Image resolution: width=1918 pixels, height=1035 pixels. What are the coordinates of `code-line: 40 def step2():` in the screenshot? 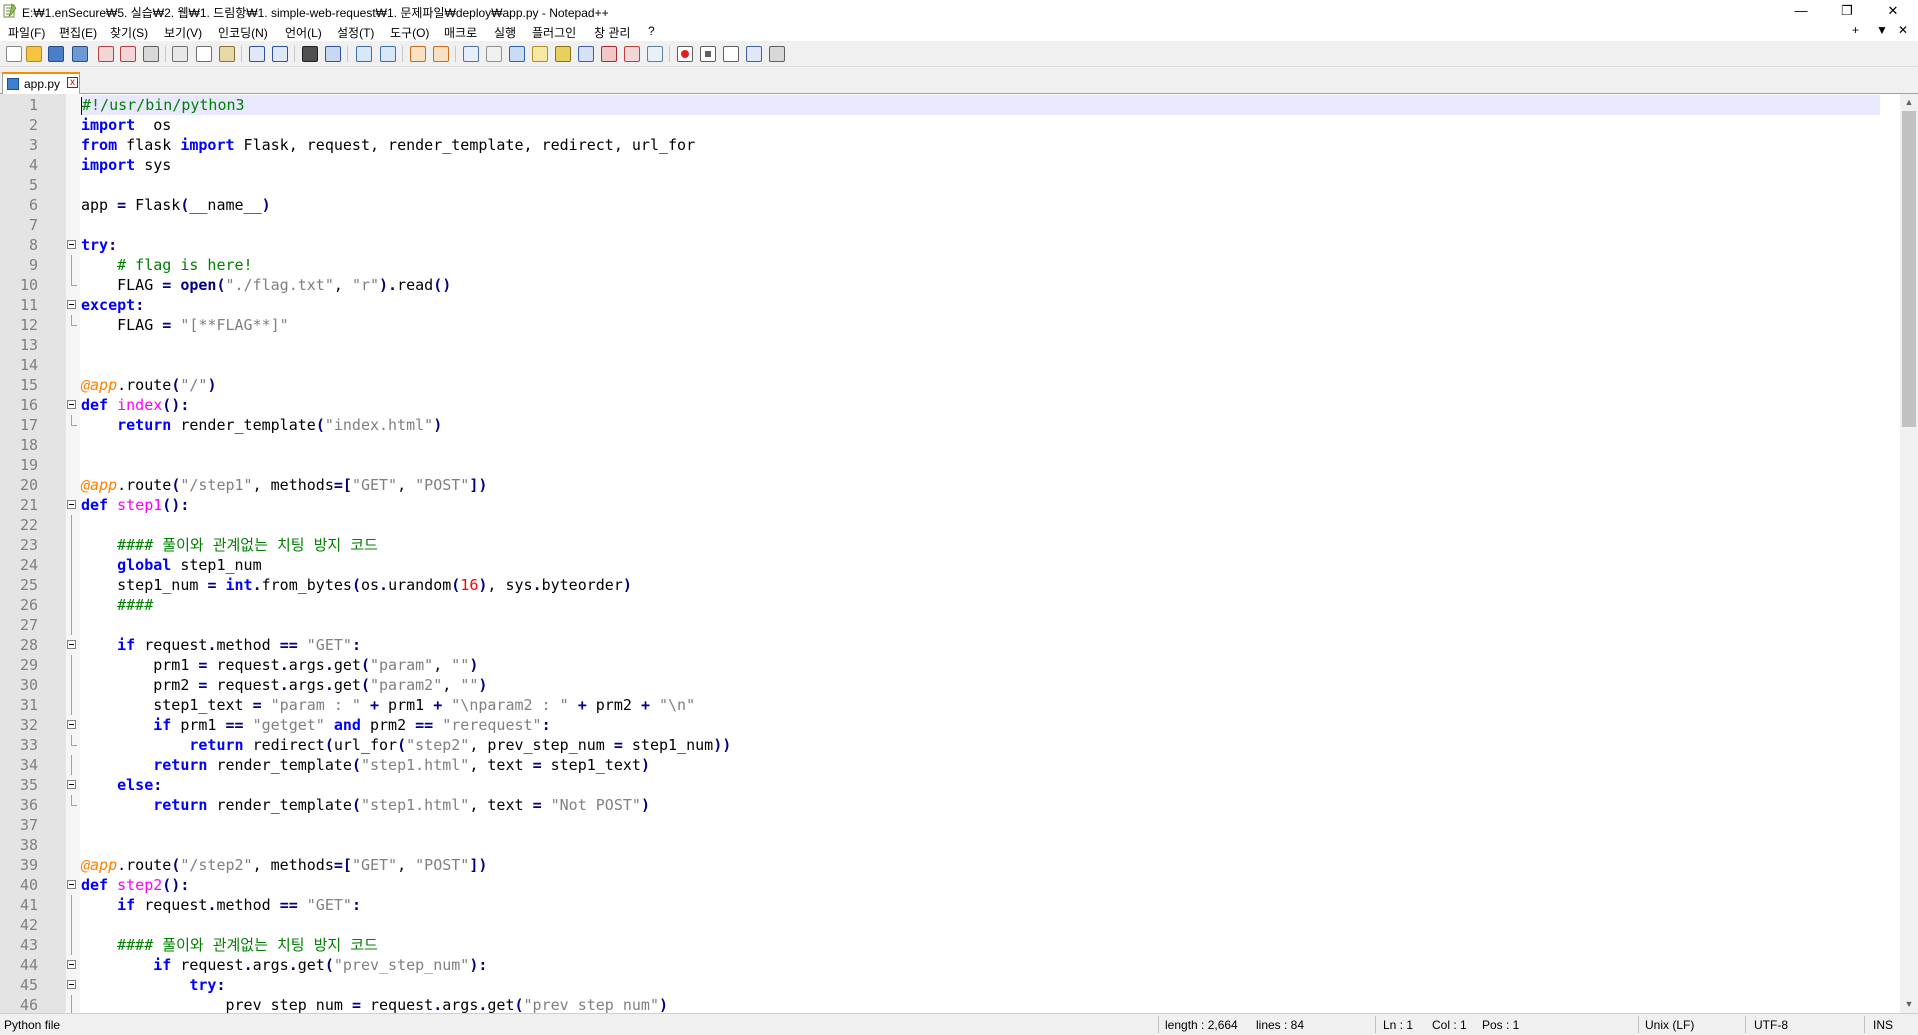 It's located at (950, 885).